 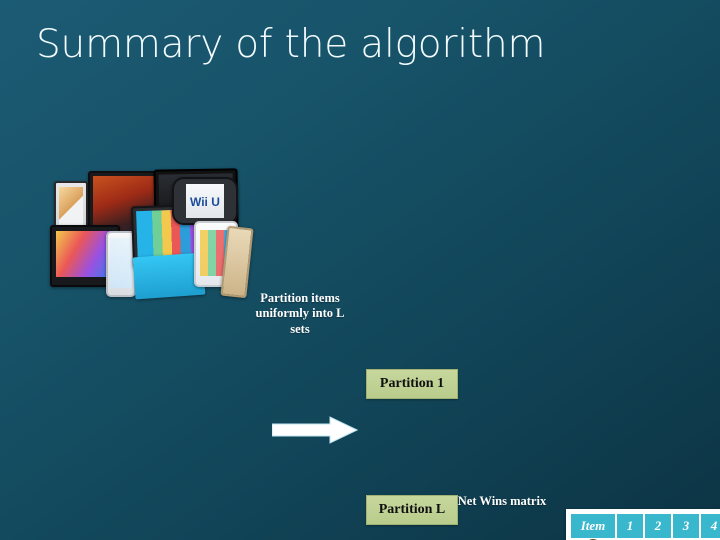 I want to click on table-header-2: 2, so click(x=658, y=526).